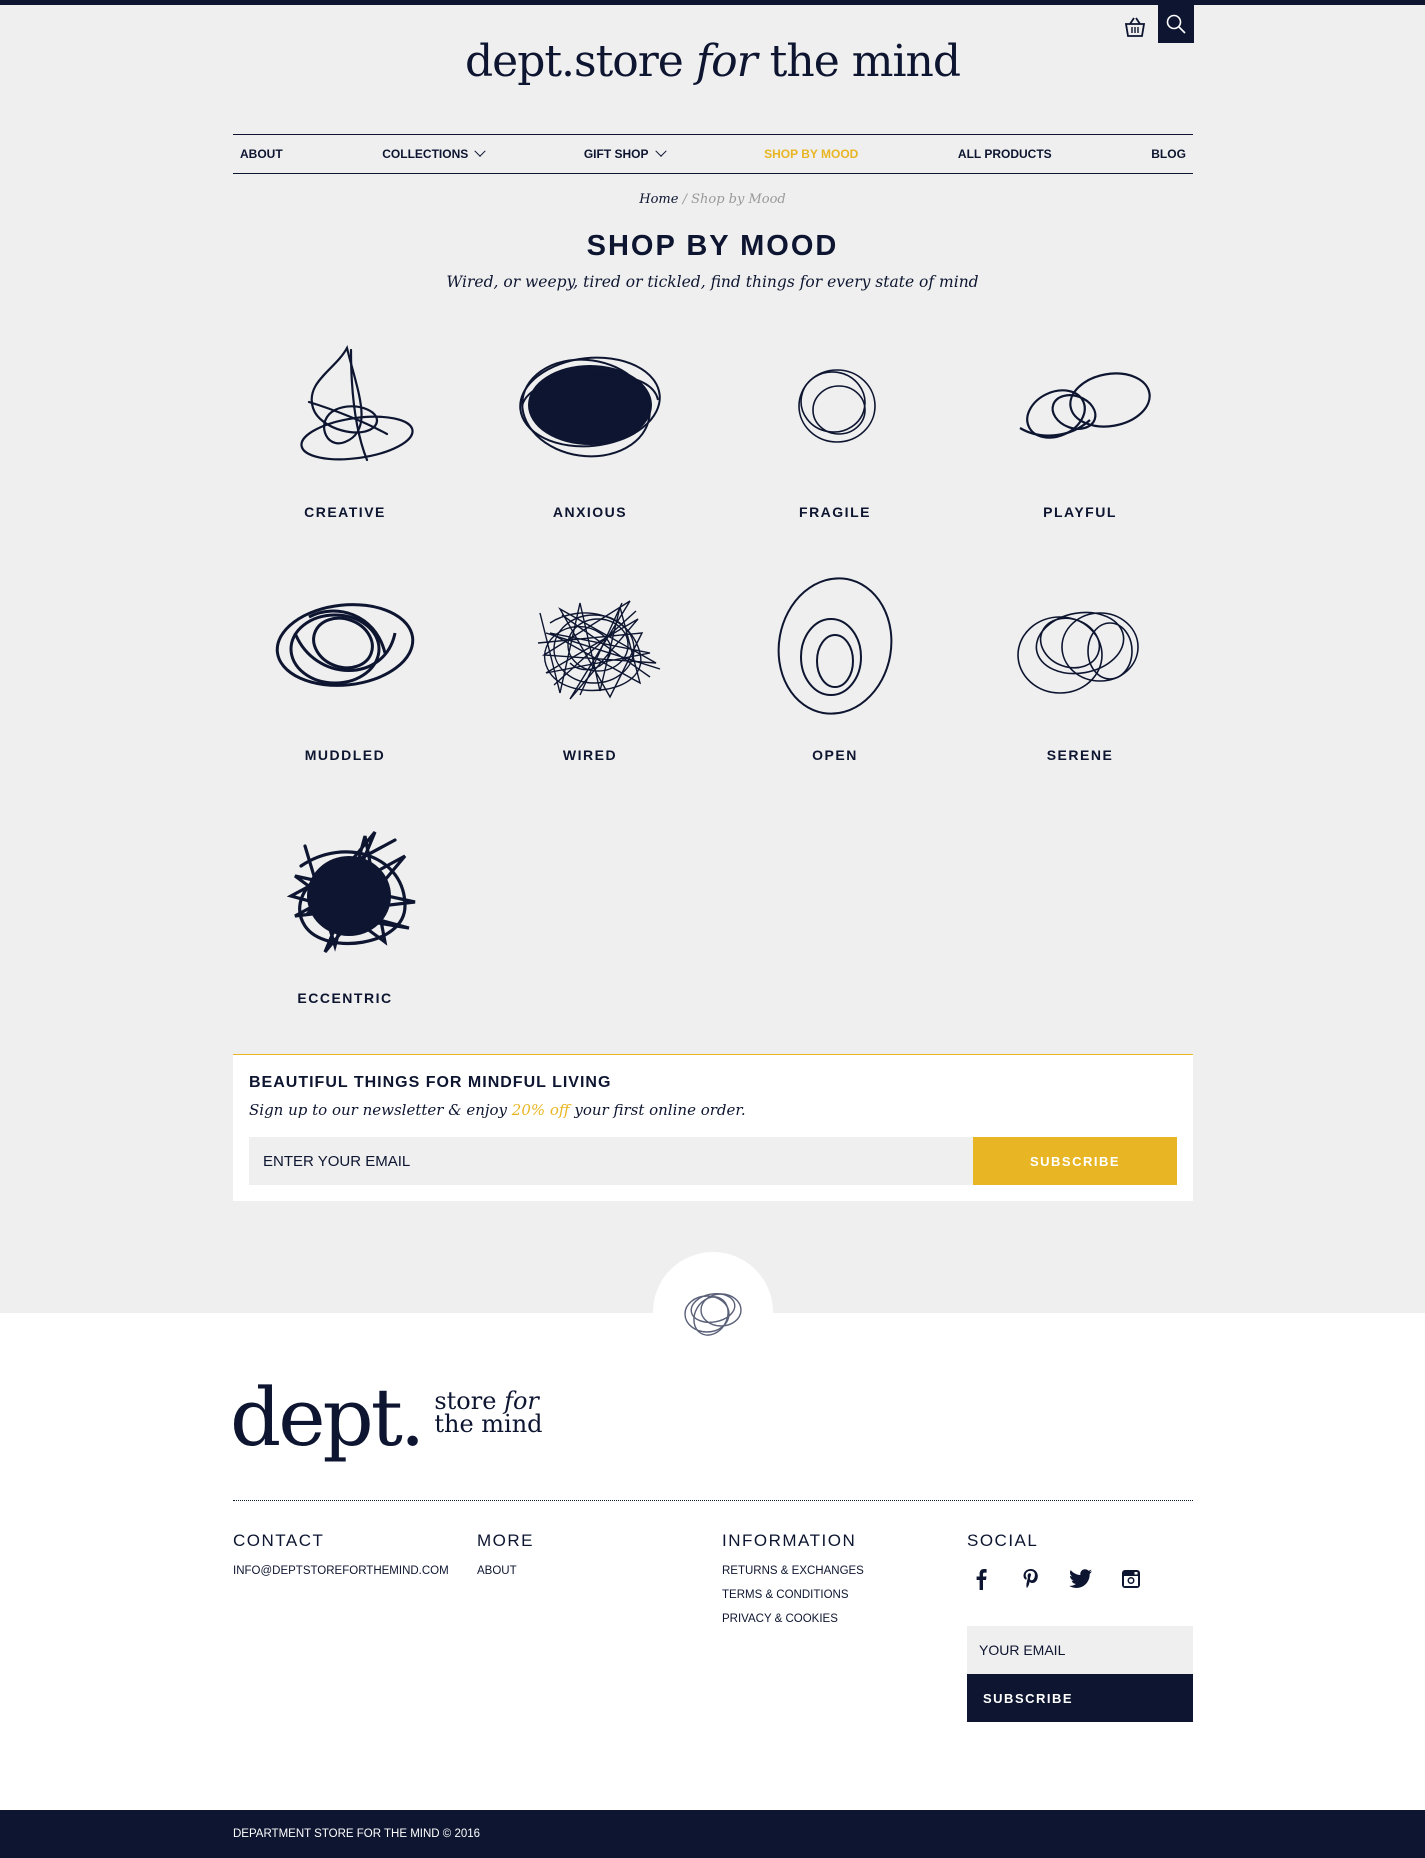 This screenshot has width=1425, height=1858. I want to click on mood-tile-wired: WIRED, so click(590, 673).